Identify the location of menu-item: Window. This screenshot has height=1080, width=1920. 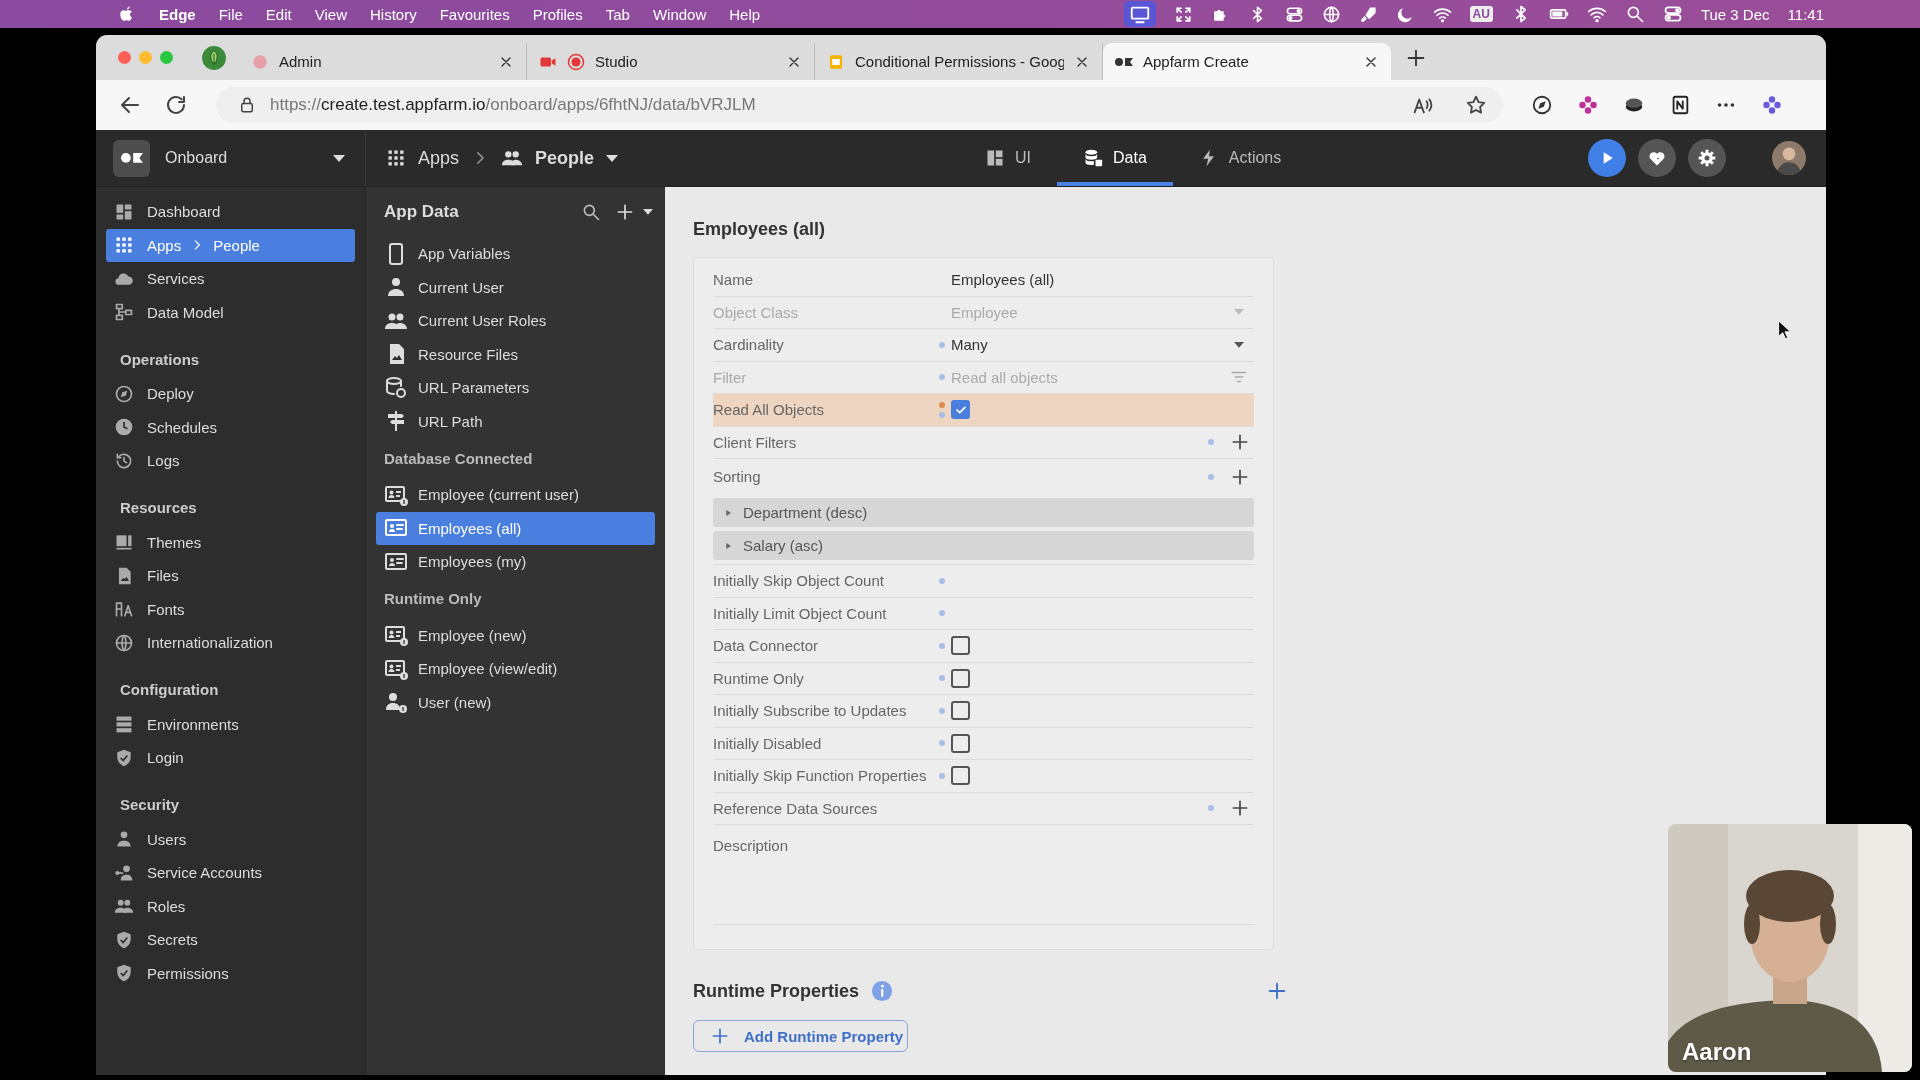
(679, 14).